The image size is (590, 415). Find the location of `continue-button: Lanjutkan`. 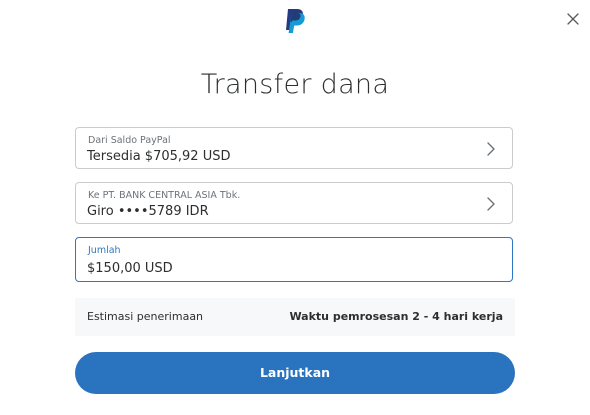

continue-button: Lanjutkan is located at coordinates (295, 373).